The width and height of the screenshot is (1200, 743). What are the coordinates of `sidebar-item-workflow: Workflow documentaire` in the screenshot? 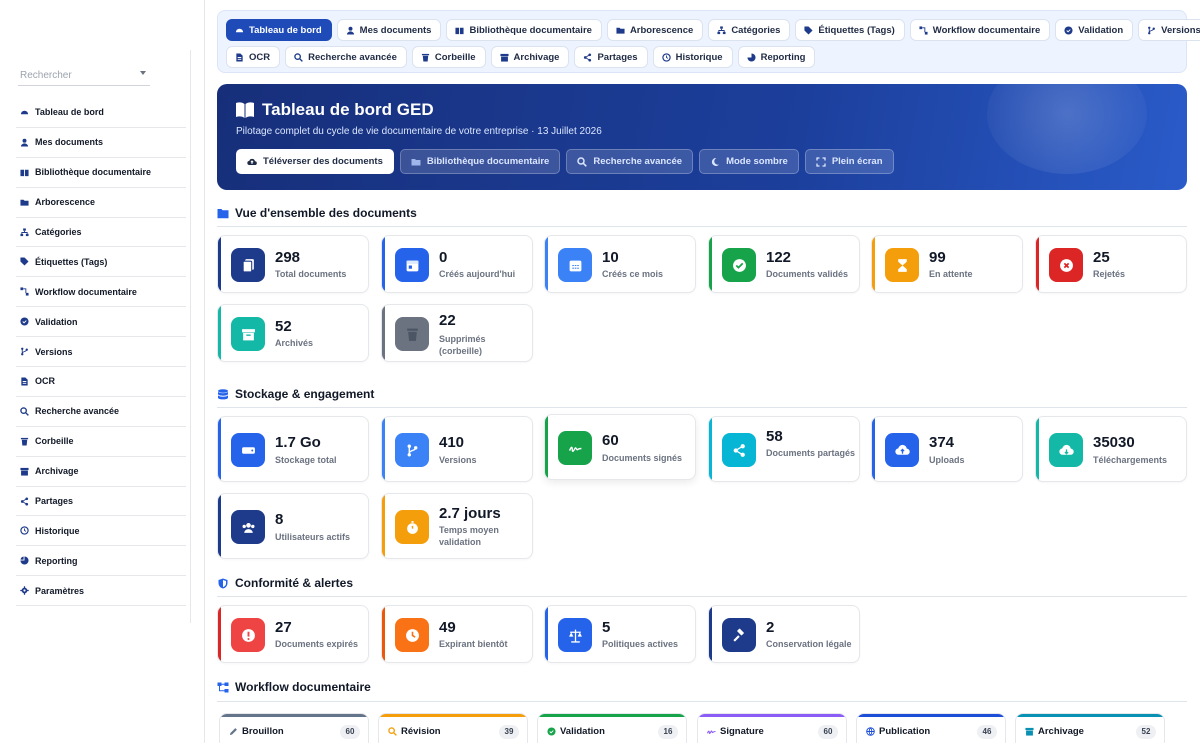 It's located at (101, 292).